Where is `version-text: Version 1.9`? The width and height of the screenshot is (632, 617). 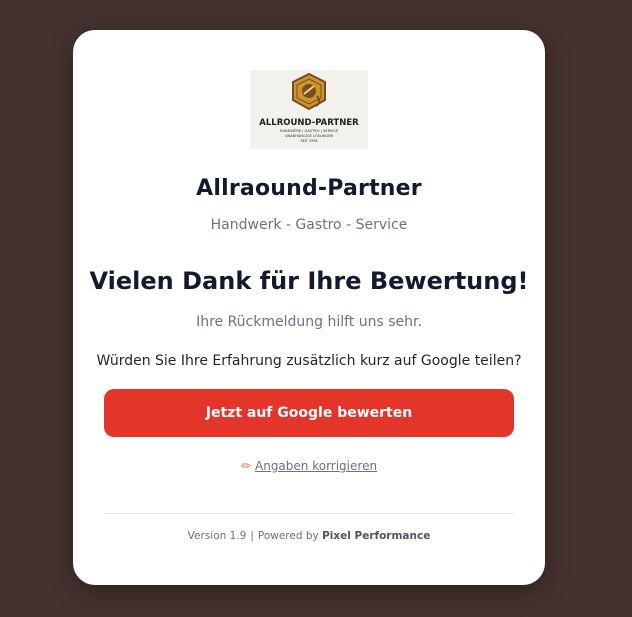
version-text: Version 1.9 is located at coordinates (217, 536).